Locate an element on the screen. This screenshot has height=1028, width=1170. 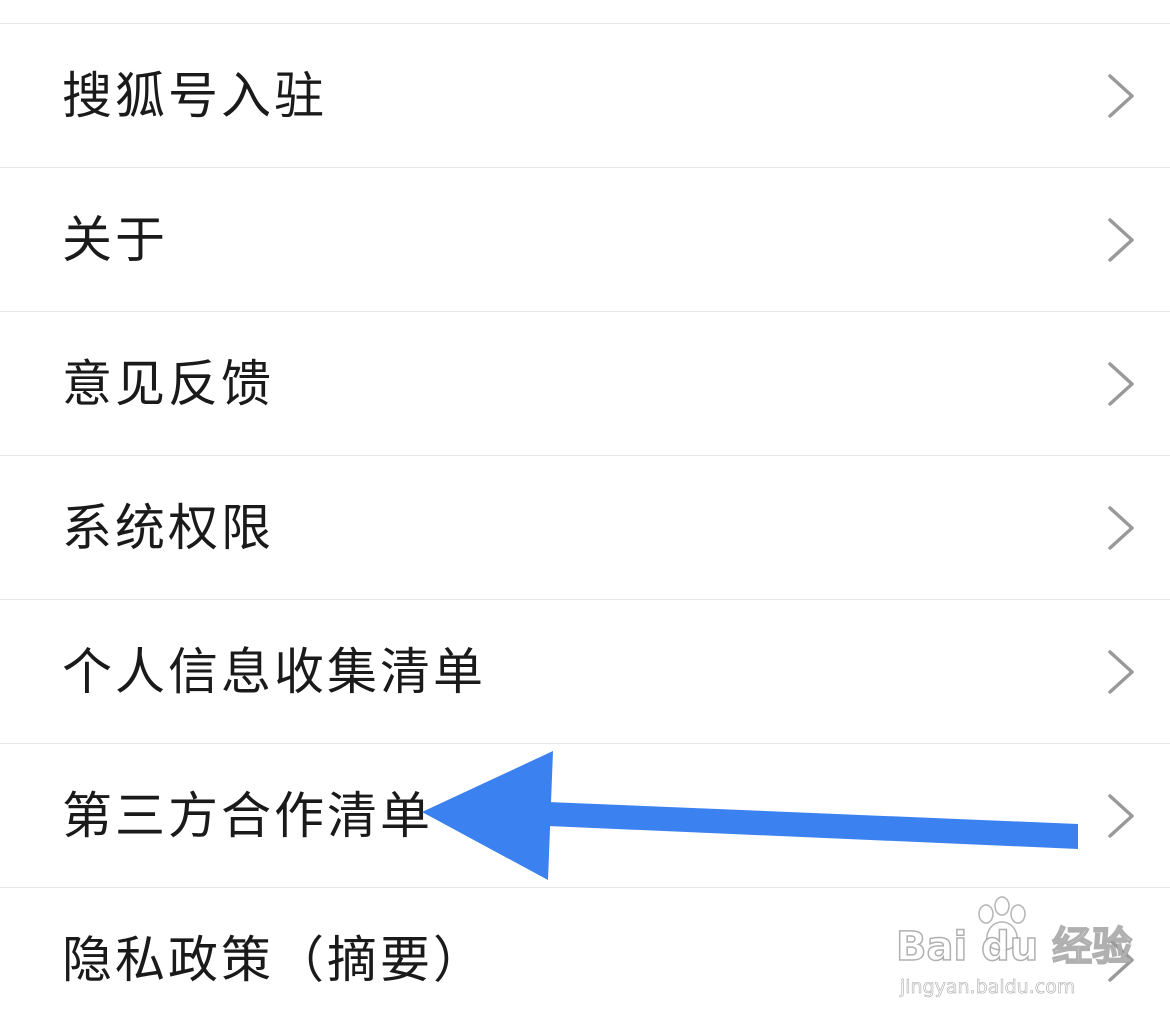
settings-item-system-permissions: 系统权限 is located at coordinates (585, 528).